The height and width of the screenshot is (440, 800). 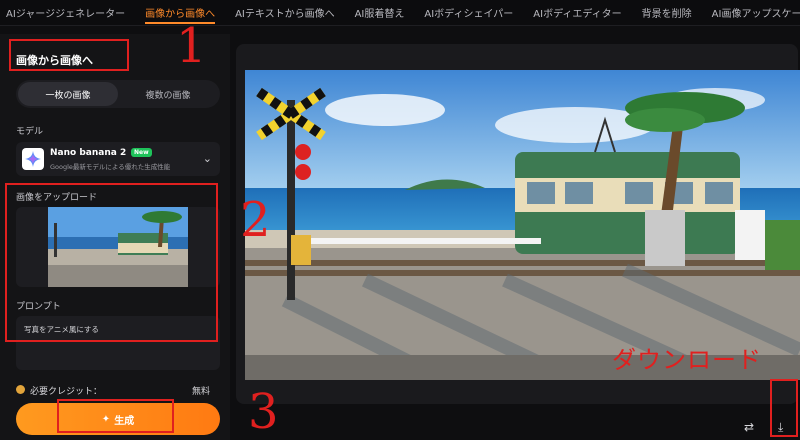 I want to click on model-description: Google最新モデルによる優れた生成性能, so click(x=110, y=167).